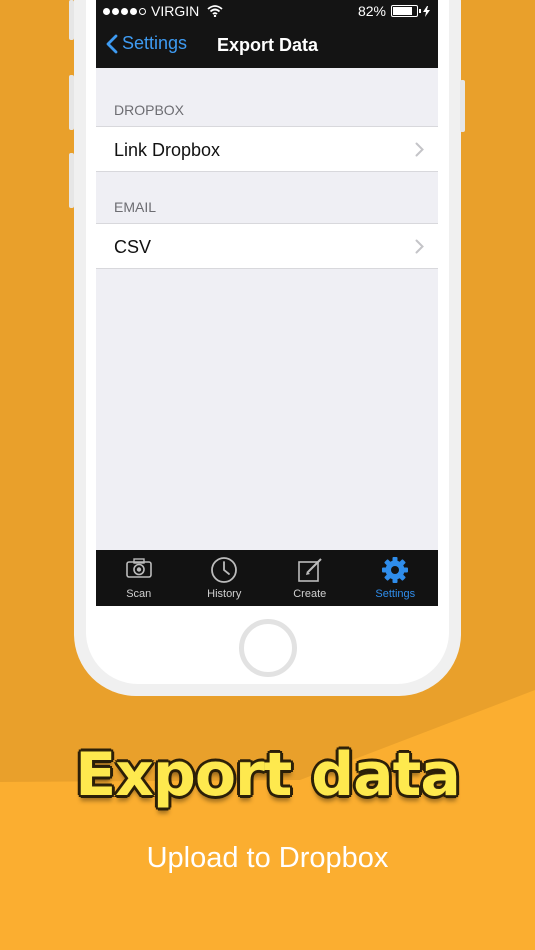 This screenshot has width=535, height=950. I want to click on tab-label: Settings, so click(395, 594).